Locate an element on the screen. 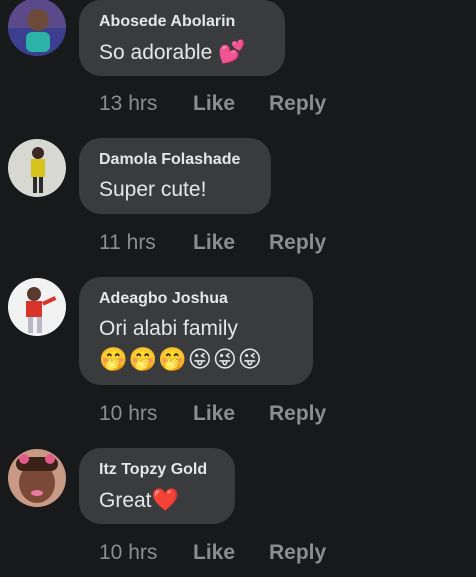 The image size is (476, 577). comment-author: Damola Folashade is located at coordinates (175, 160).